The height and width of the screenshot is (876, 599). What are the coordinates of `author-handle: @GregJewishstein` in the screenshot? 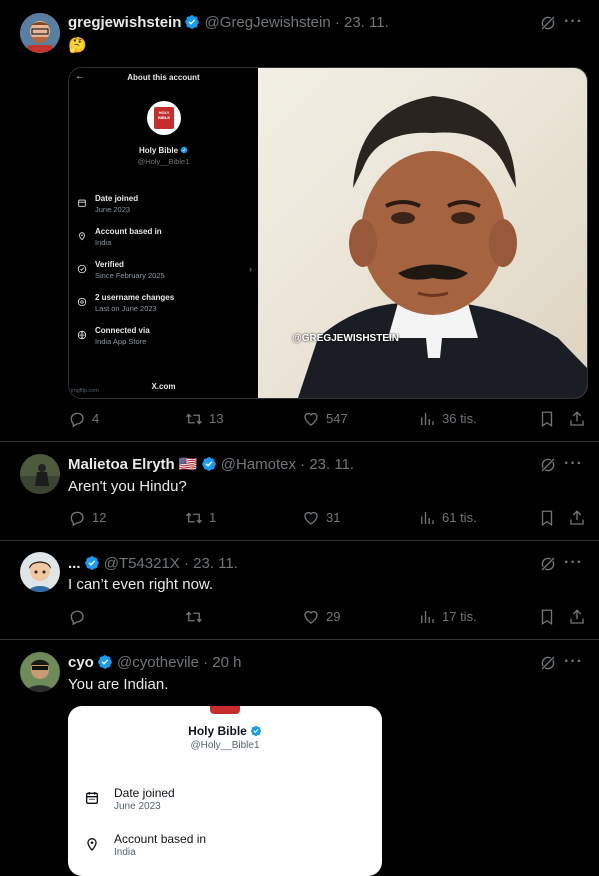 It's located at (268, 22).